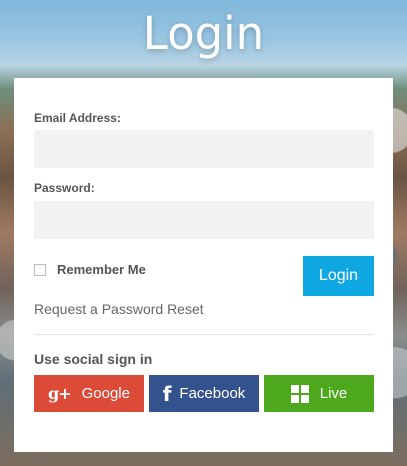 The image size is (407, 466). I want to click on remember-me-checkbox, so click(40, 269).